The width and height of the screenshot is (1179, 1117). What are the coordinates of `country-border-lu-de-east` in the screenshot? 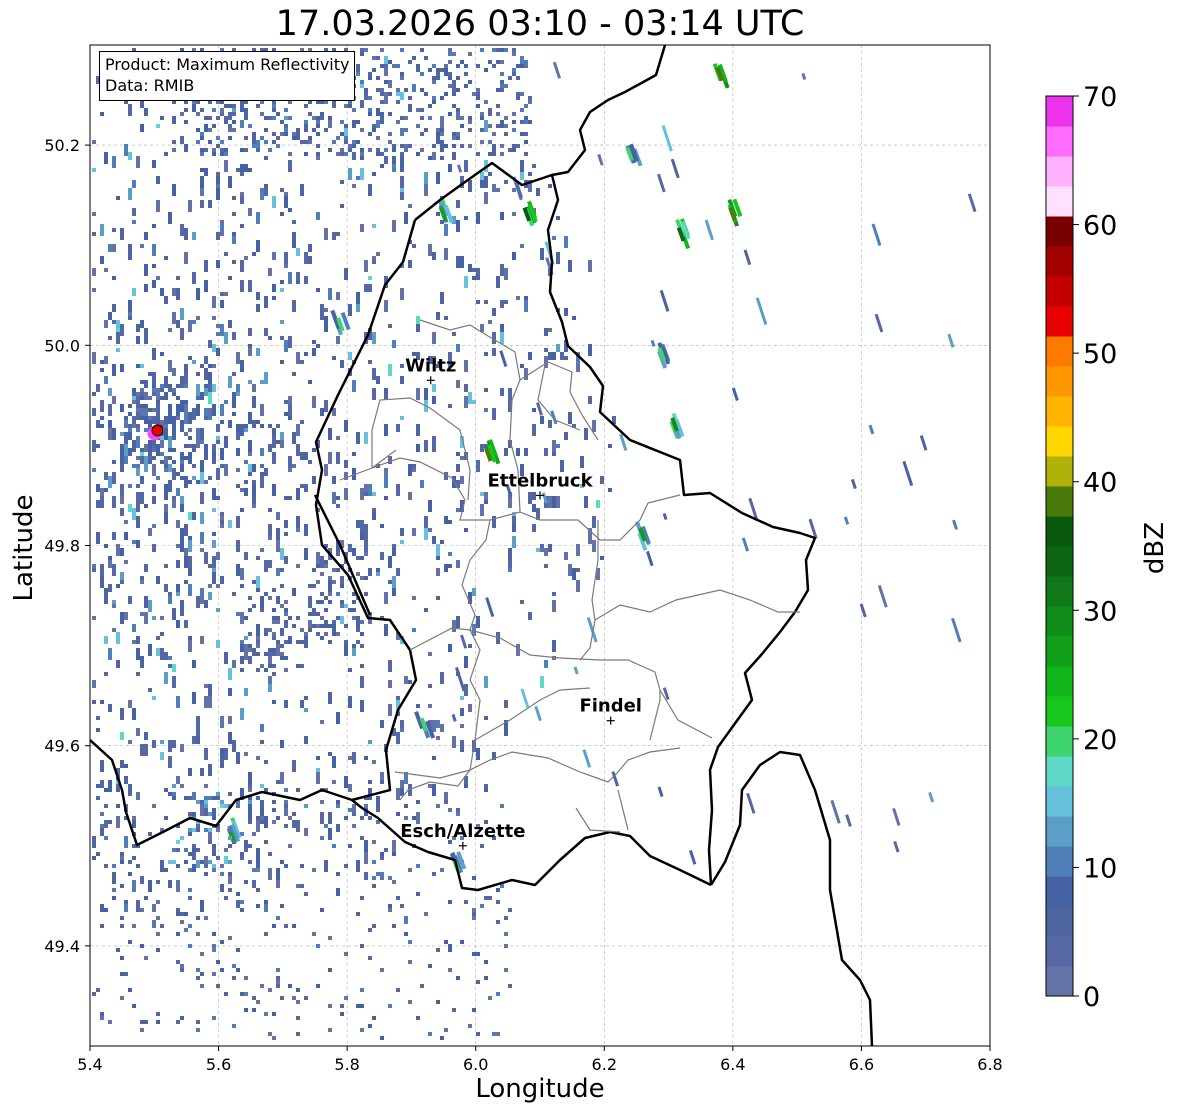 It's located at (791, 898).